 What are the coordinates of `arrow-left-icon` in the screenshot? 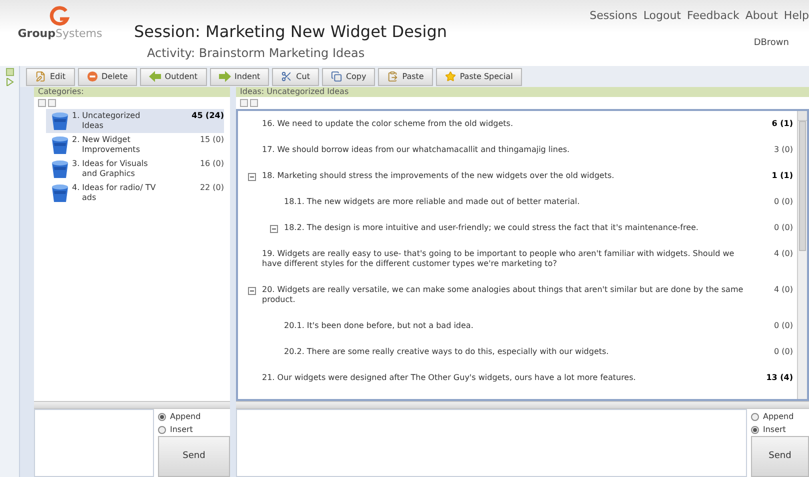 It's located at (154, 76).